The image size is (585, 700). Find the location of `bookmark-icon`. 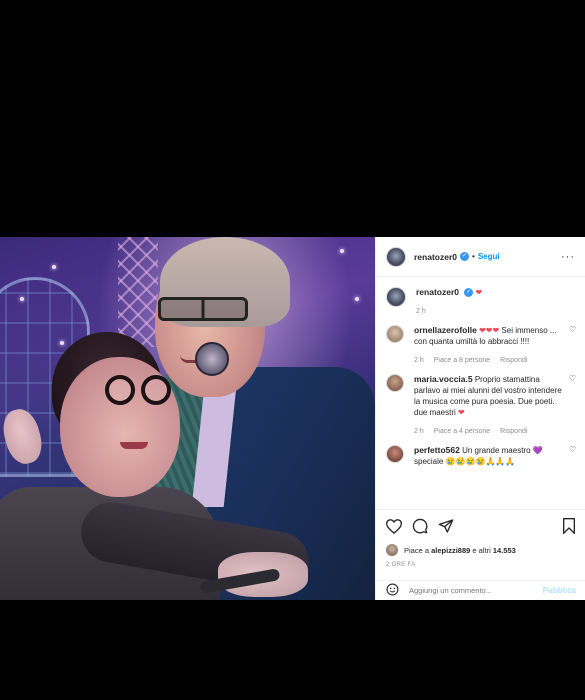

bookmark-icon is located at coordinates (569, 526).